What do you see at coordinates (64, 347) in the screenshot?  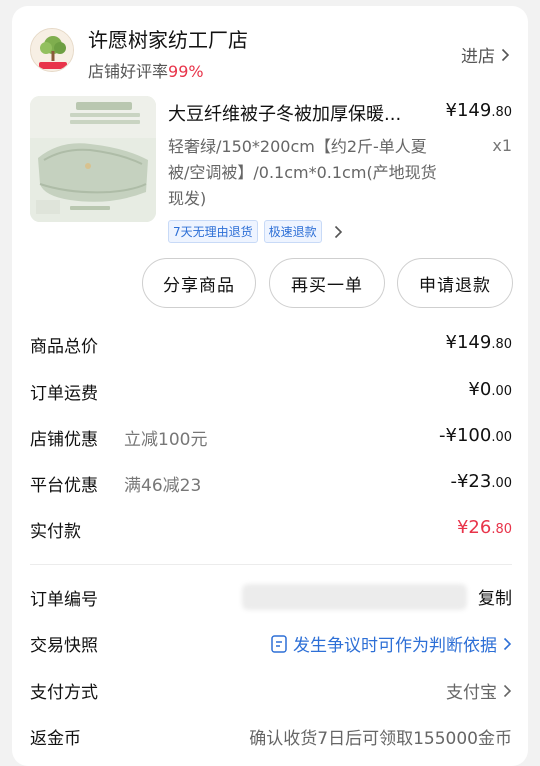 I see `total-label: 商品总价` at bounding box center [64, 347].